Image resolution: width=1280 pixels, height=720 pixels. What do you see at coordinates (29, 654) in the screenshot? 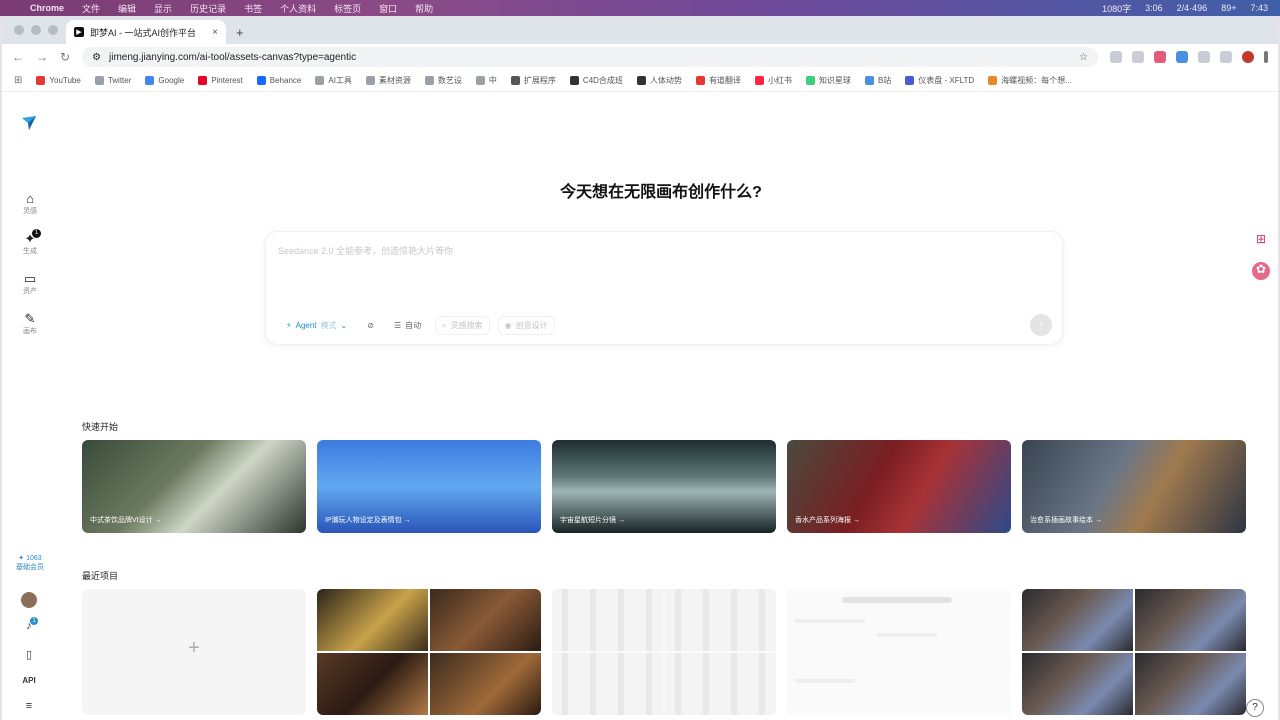
I see `mobile-icon: ▯` at bounding box center [29, 654].